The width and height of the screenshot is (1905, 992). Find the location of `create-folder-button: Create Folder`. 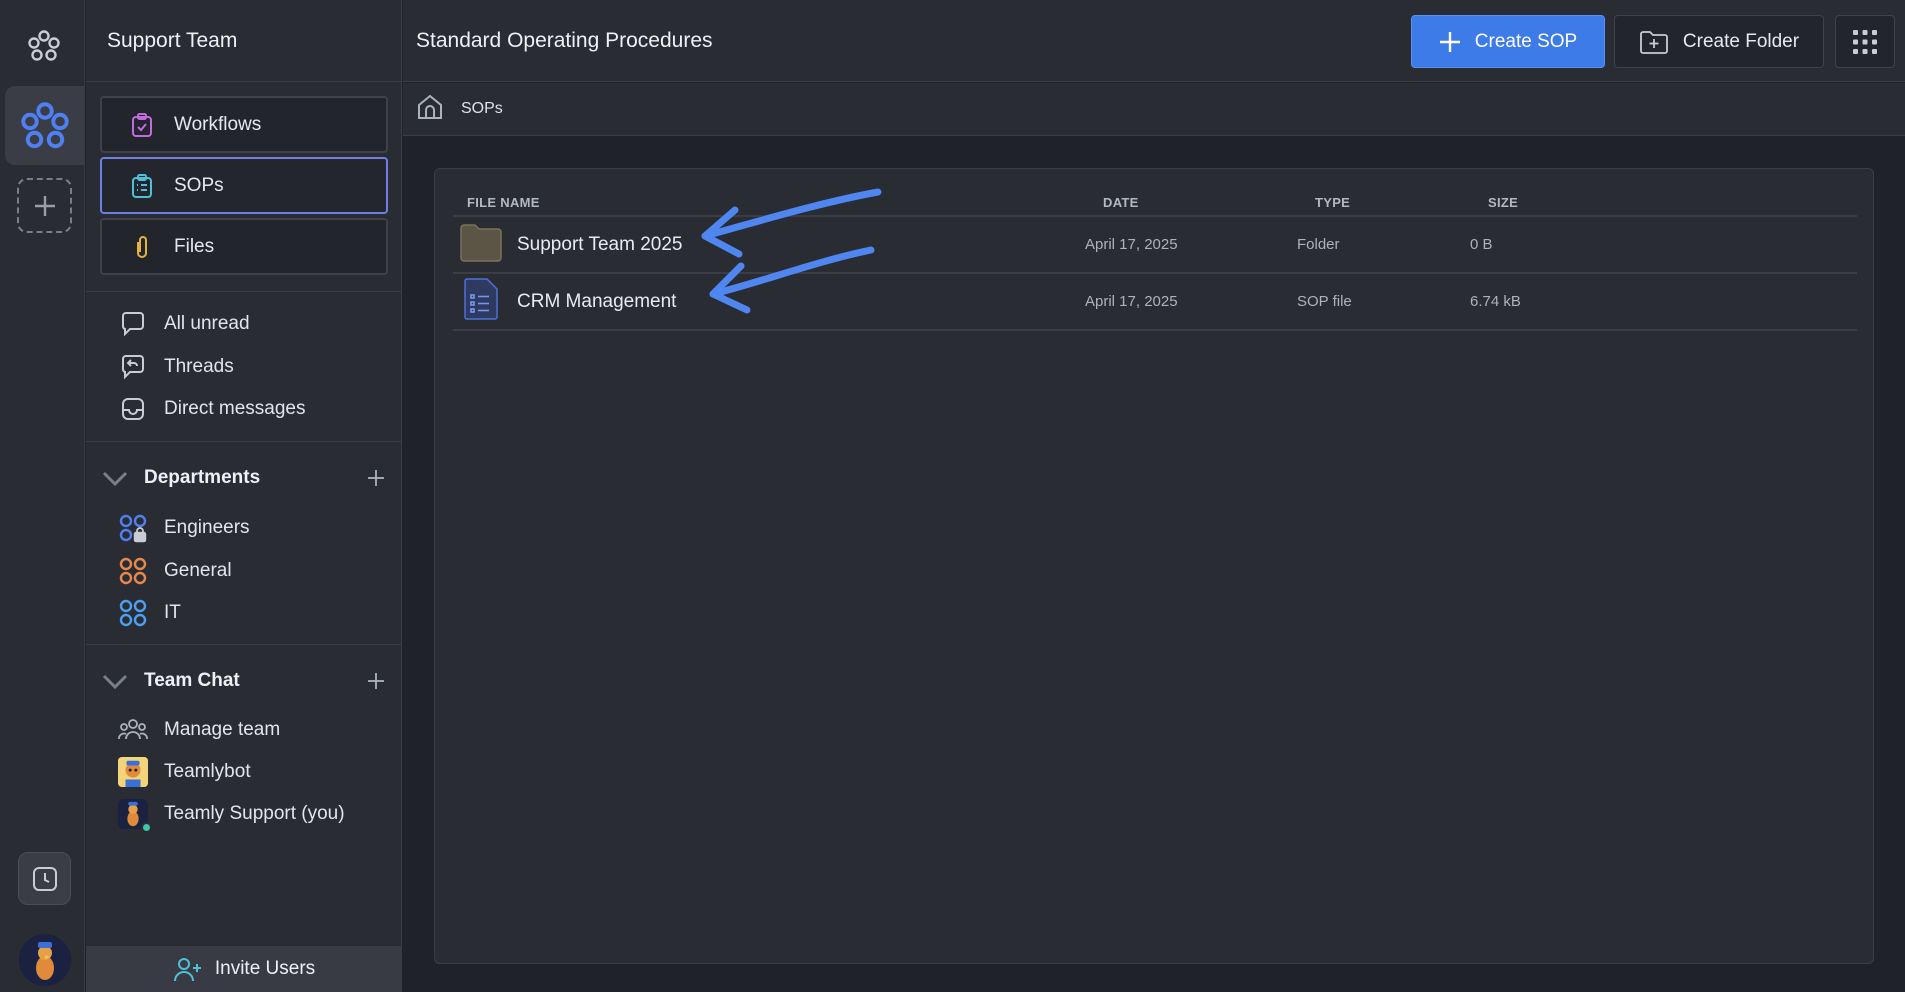

create-folder-button: Create Folder is located at coordinates (1719, 41).